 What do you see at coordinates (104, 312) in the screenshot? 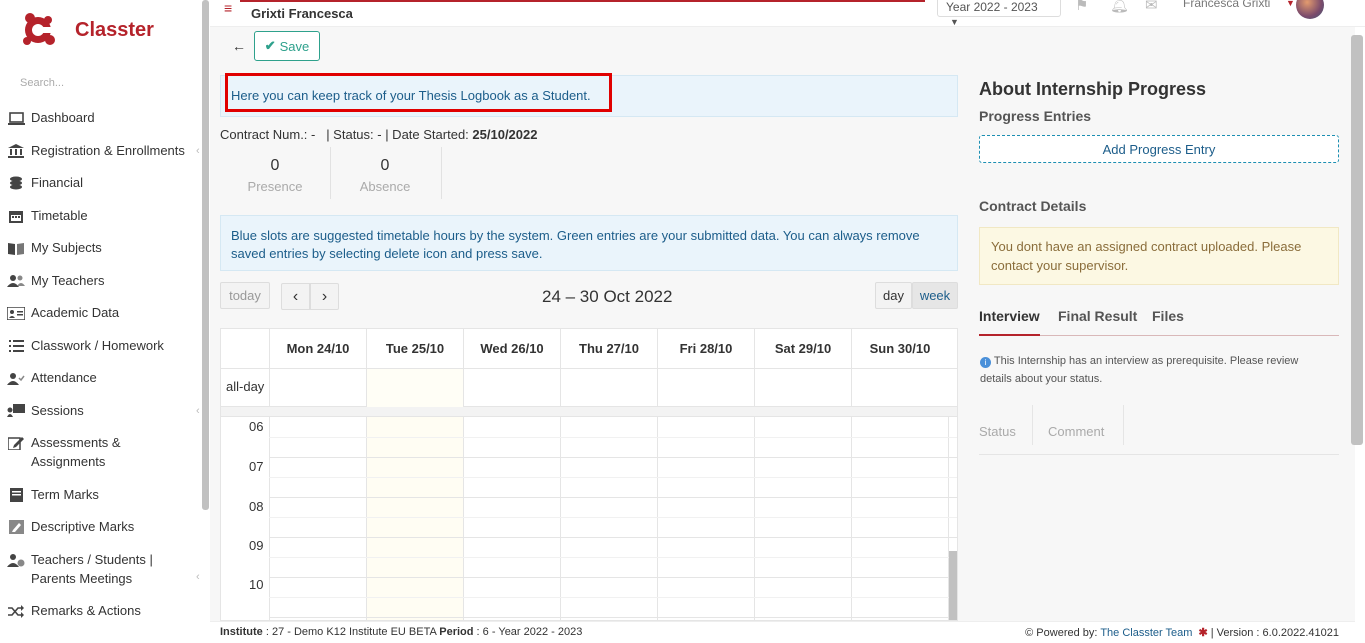
I see `sidebar-item-academic-data: Academic Data` at bounding box center [104, 312].